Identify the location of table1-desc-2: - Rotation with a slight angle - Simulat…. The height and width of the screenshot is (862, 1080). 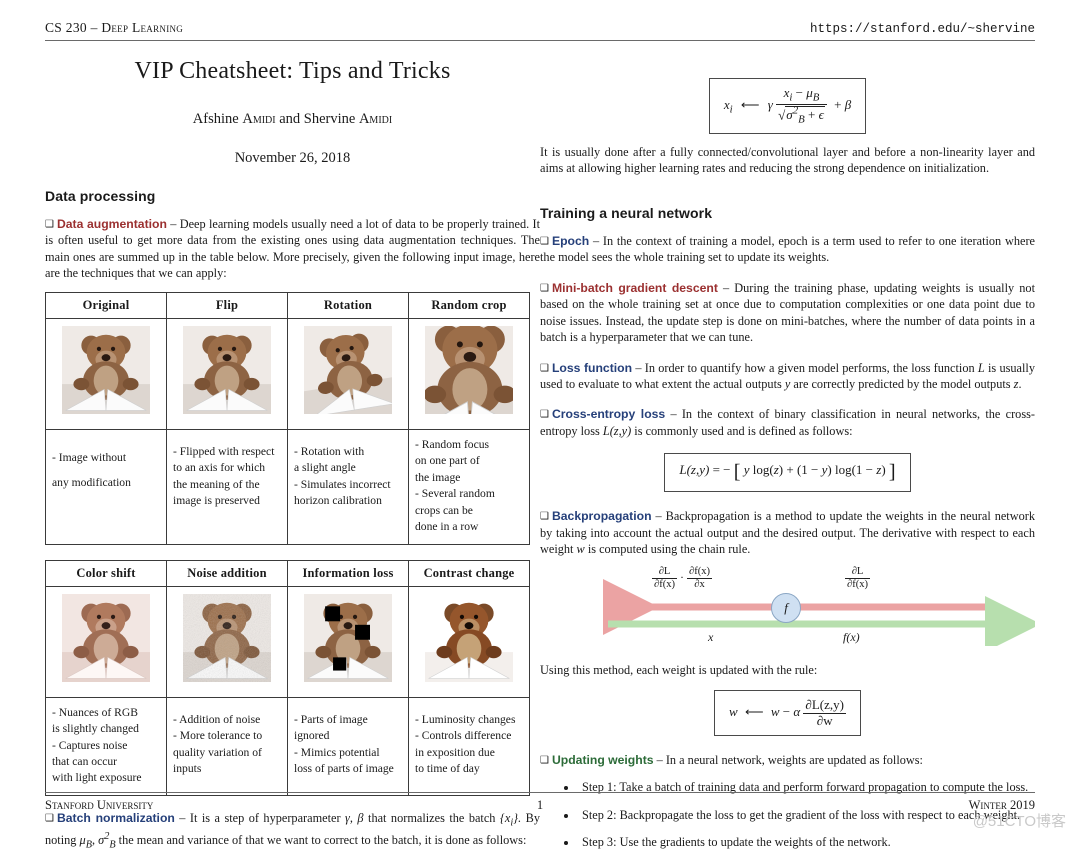
(348, 486).